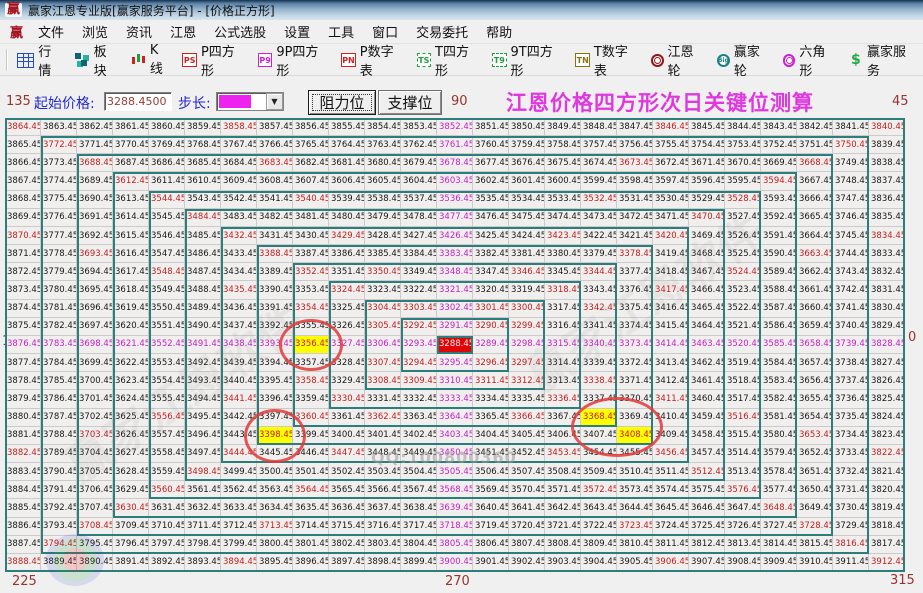  I want to click on menu-item-7: 窗口, so click(385, 31).